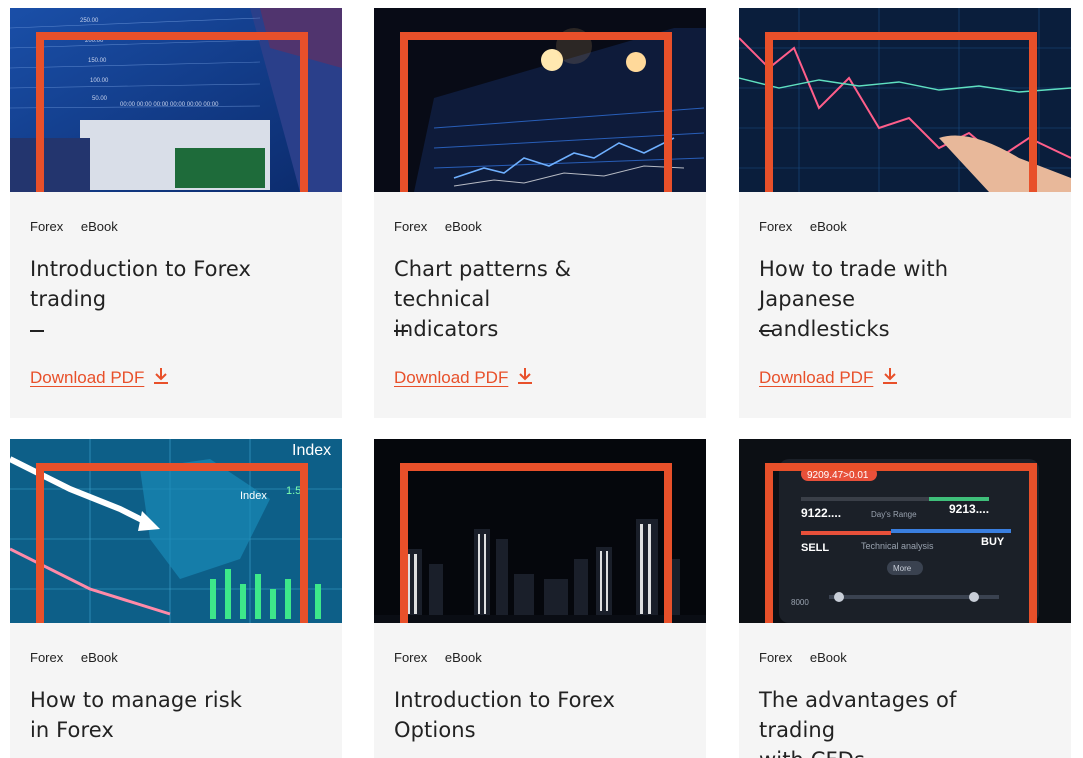 The image size is (1083, 758). I want to click on title-line: indicators, so click(446, 329).